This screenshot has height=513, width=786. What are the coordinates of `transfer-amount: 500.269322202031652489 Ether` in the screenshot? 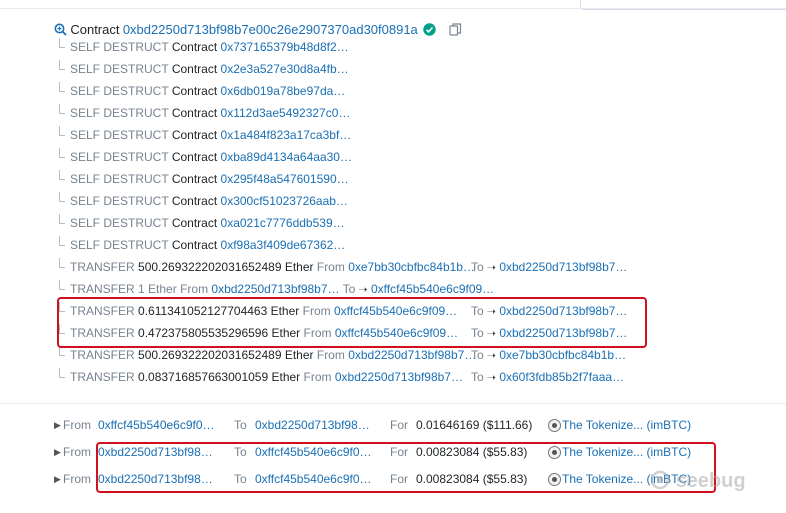 It's located at (226, 267).